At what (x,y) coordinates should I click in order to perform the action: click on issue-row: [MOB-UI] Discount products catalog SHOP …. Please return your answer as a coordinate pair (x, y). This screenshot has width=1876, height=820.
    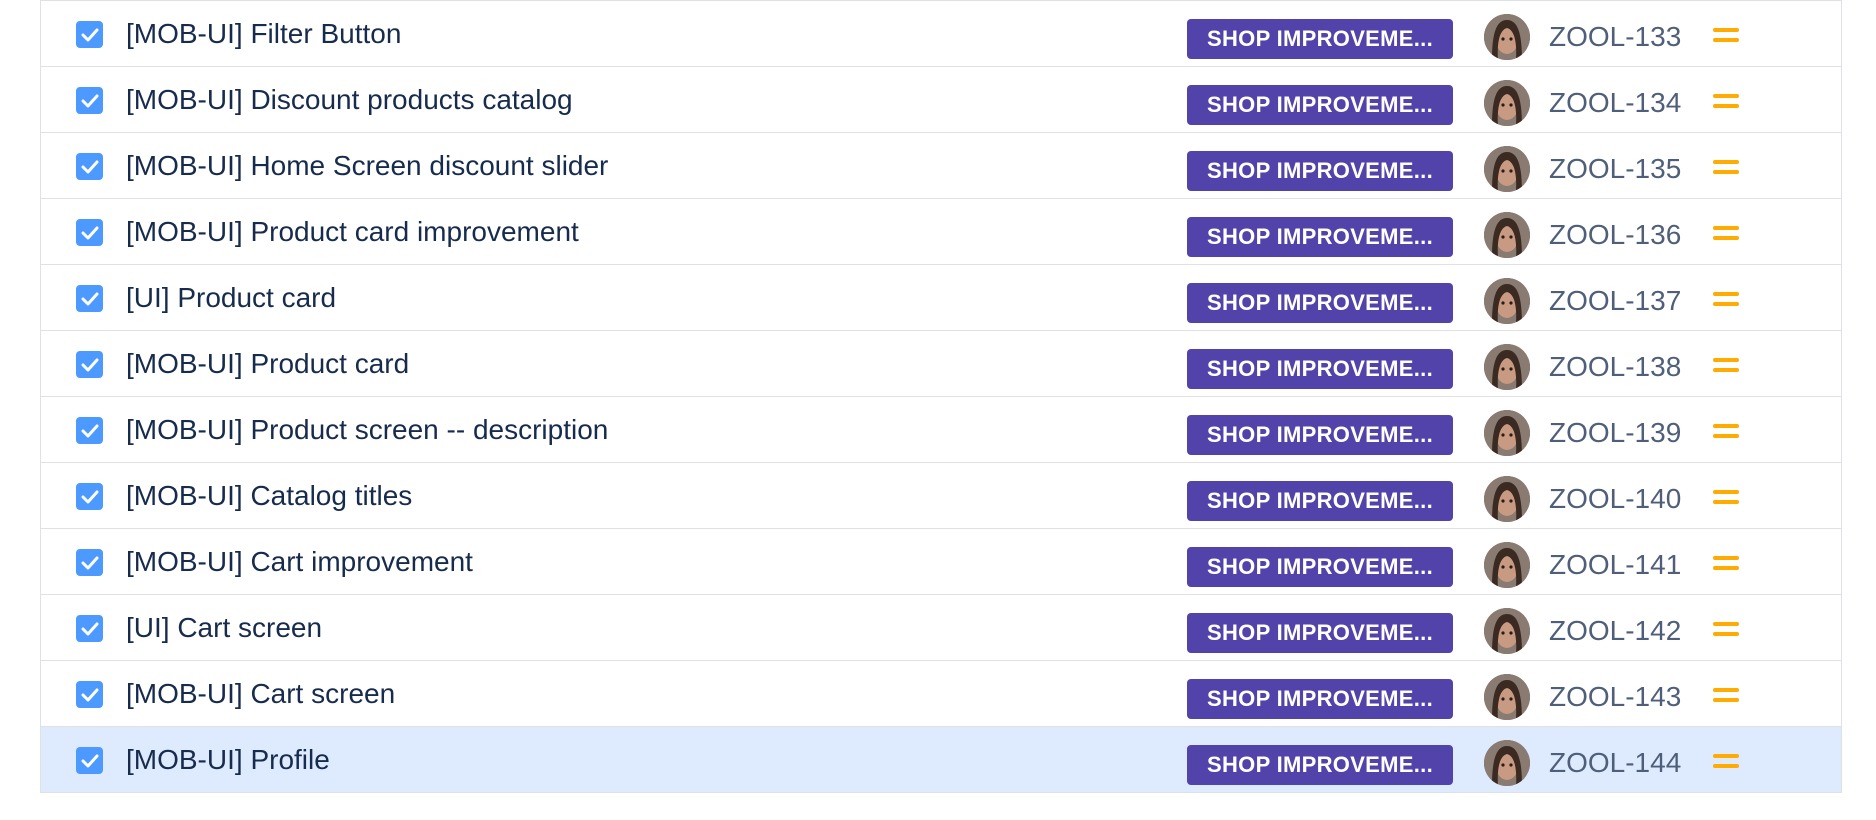
    Looking at the image, I should click on (941, 99).